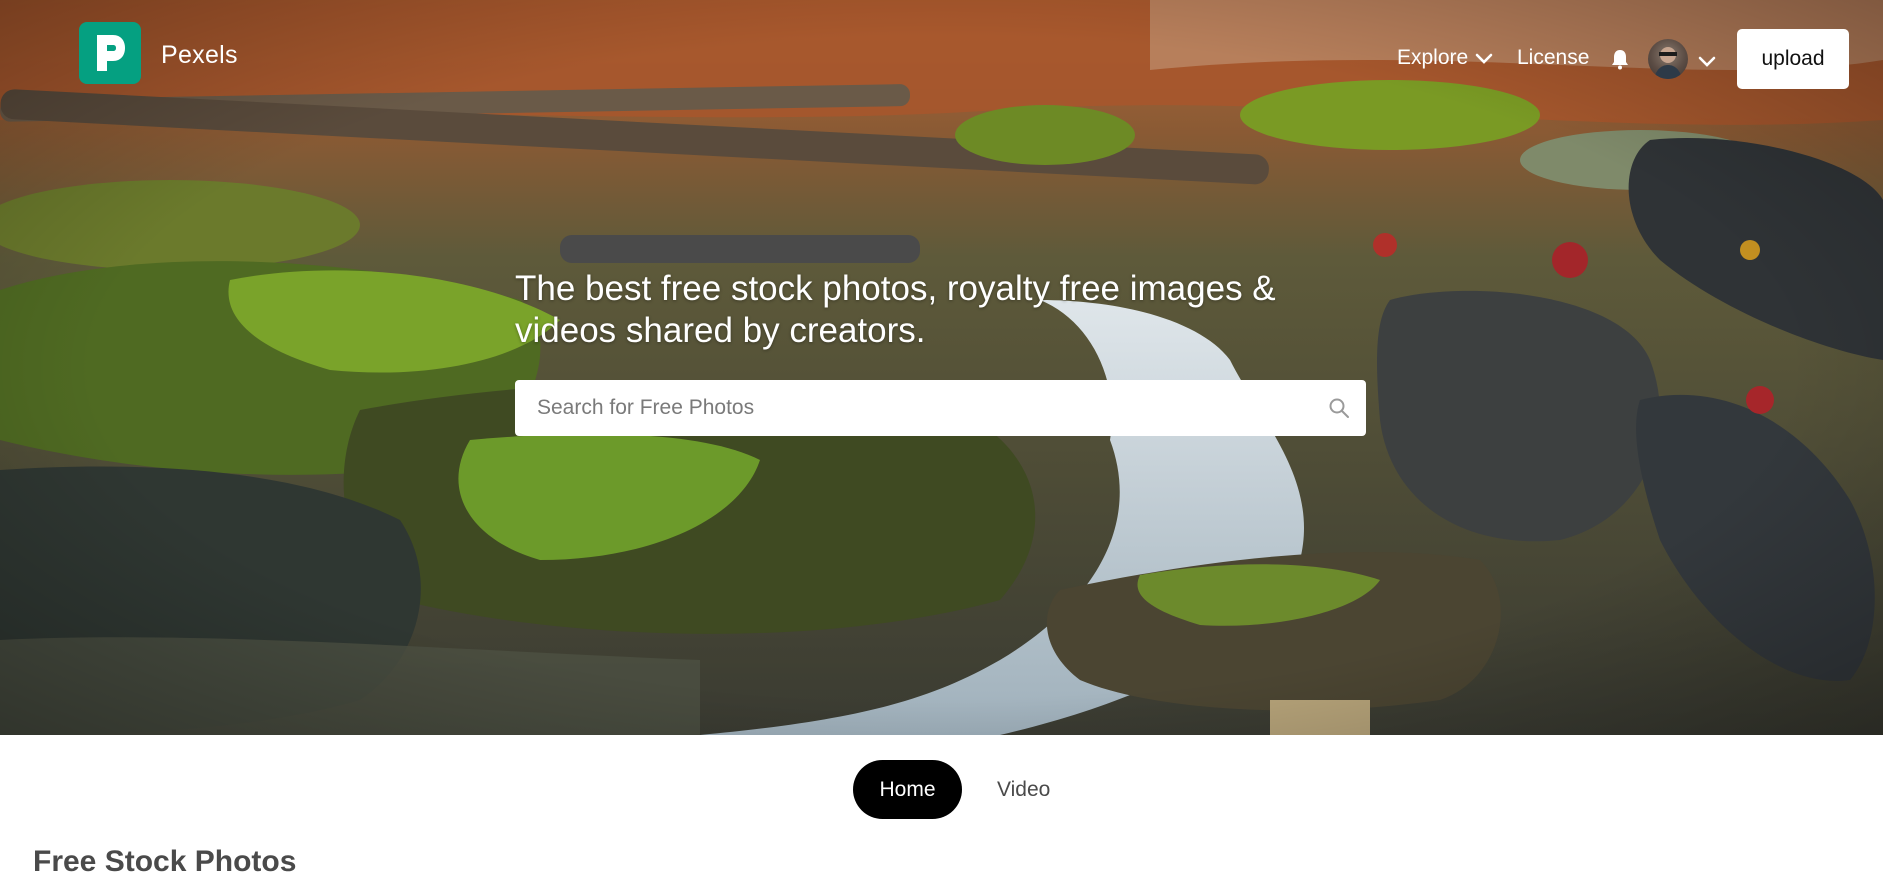  Describe the element at coordinates (907, 789) in the screenshot. I see `tab-home: Home` at that location.